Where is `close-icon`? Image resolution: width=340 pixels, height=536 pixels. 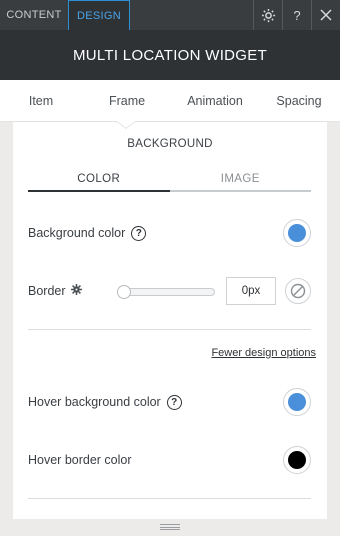
close-icon is located at coordinates (326, 15).